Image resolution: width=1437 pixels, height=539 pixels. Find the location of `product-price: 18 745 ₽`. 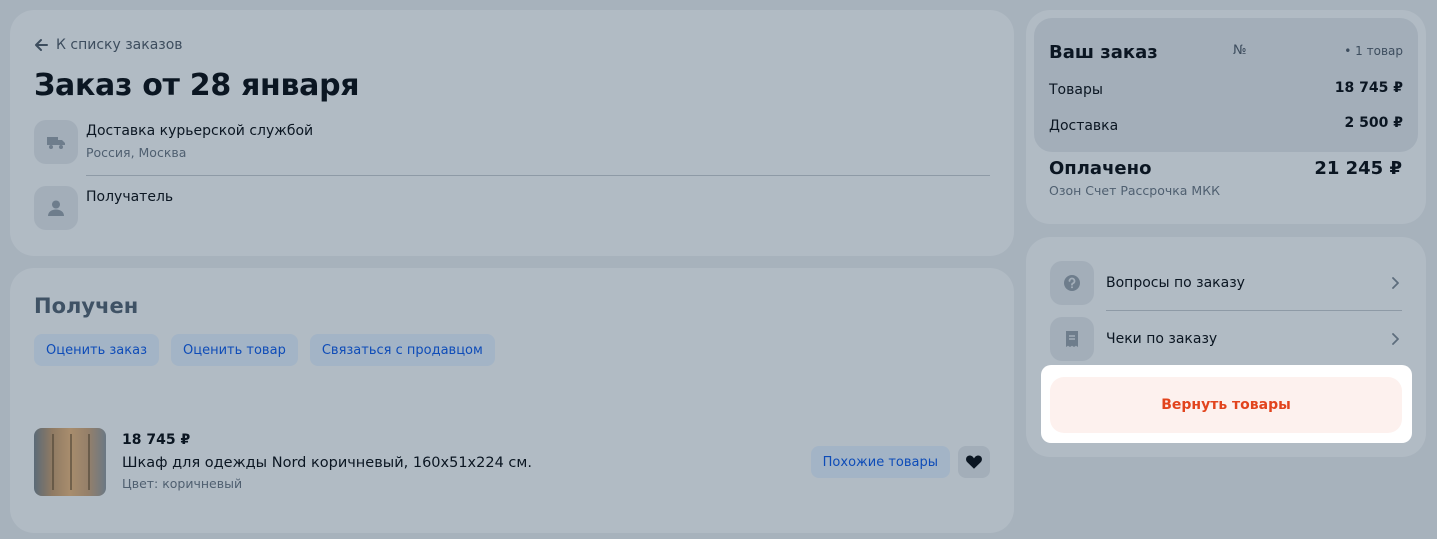

product-price: 18 745 ₽ is located at coordinates (156, 440).